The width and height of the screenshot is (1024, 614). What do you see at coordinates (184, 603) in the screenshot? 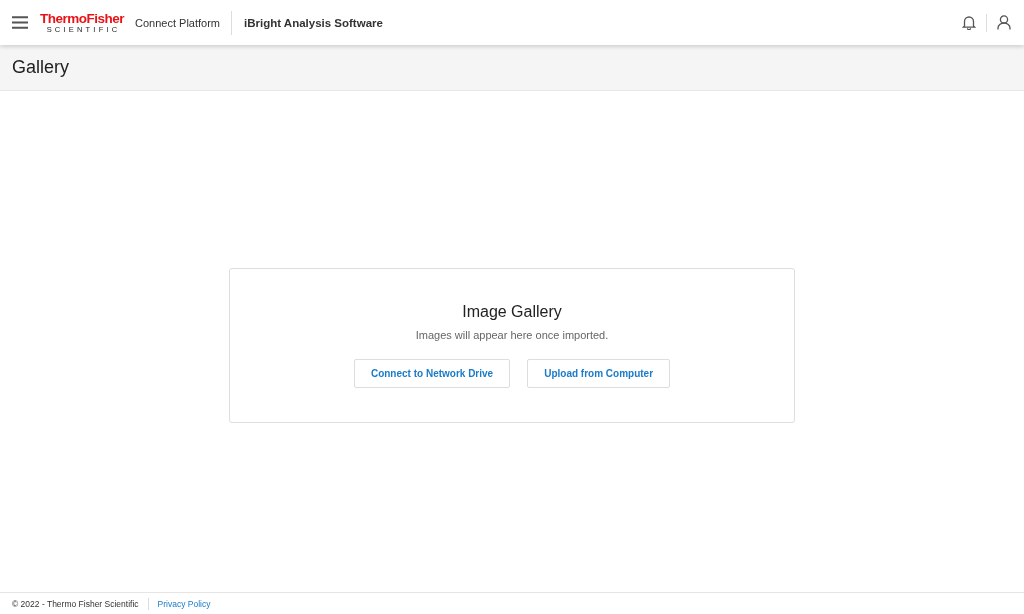
I see `footer-link: Privacy Policy` at bounding box center [184, 603].